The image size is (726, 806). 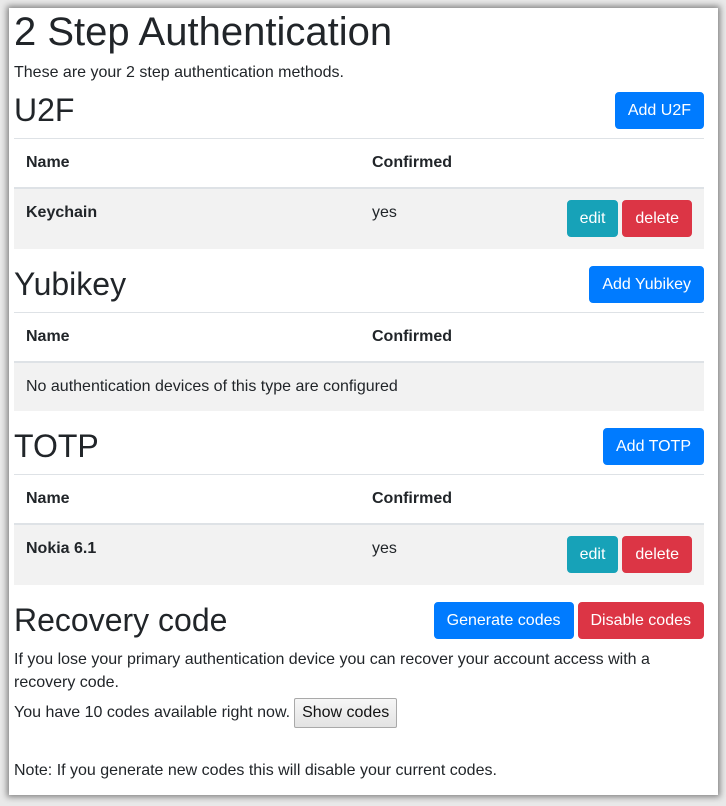 What do you see at coordinates (359, 446) in the screenshot?
I see `totp-section-header: TOTP Add TOTP` at bounding box center [359, 446].